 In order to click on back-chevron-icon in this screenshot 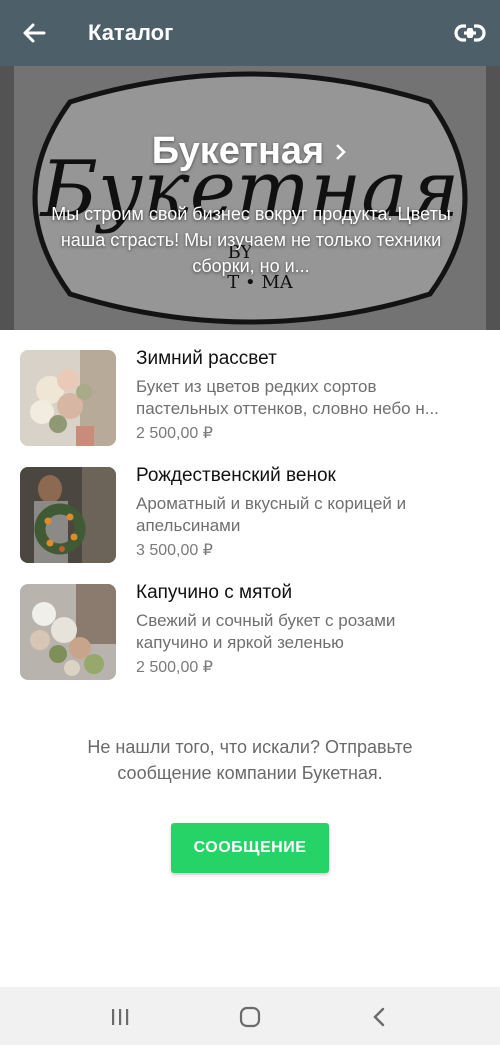, I will do `click(380, 1017)`.